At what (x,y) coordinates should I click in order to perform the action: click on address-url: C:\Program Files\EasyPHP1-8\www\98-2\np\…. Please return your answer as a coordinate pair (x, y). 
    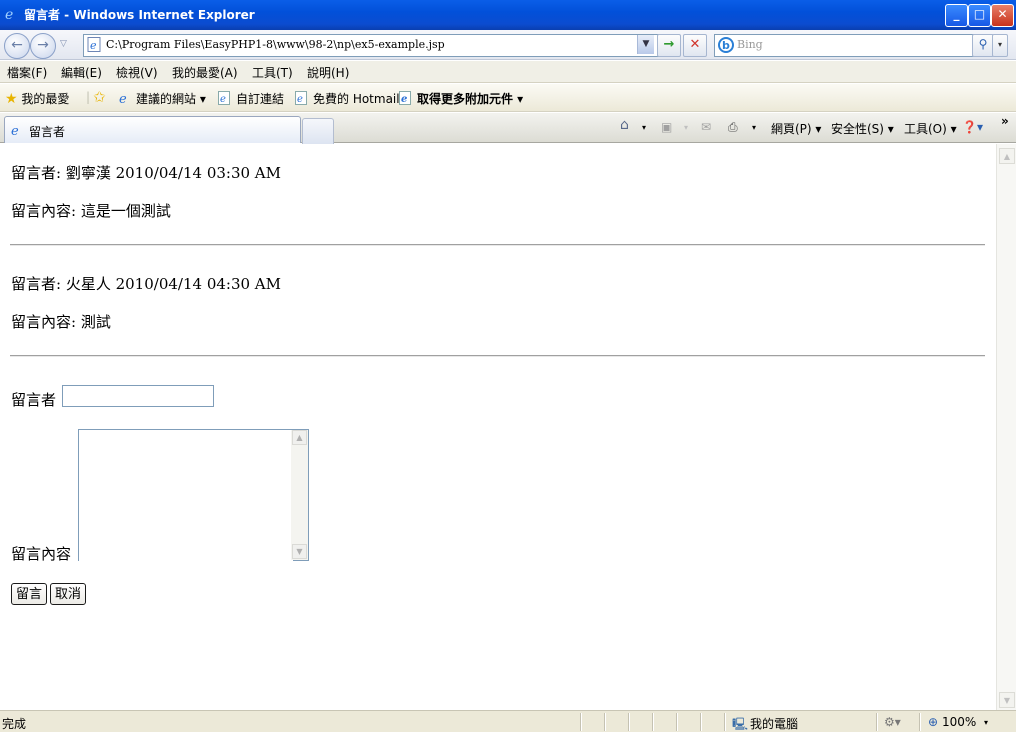
    Looking at the image, I should click on (275, 44).